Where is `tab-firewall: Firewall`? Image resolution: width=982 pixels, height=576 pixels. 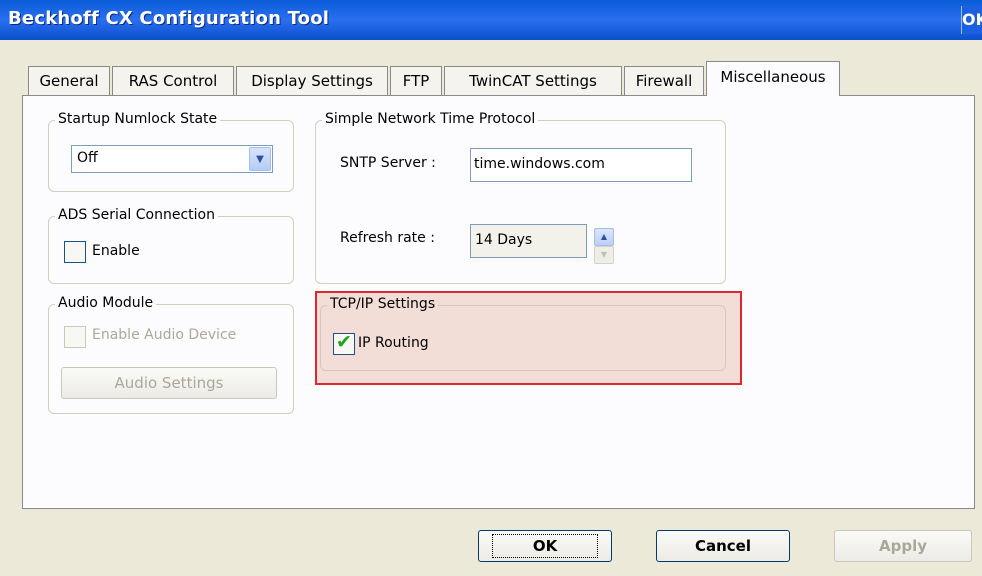 tab-firewall: Firewall is located at coordinates (664, 80).